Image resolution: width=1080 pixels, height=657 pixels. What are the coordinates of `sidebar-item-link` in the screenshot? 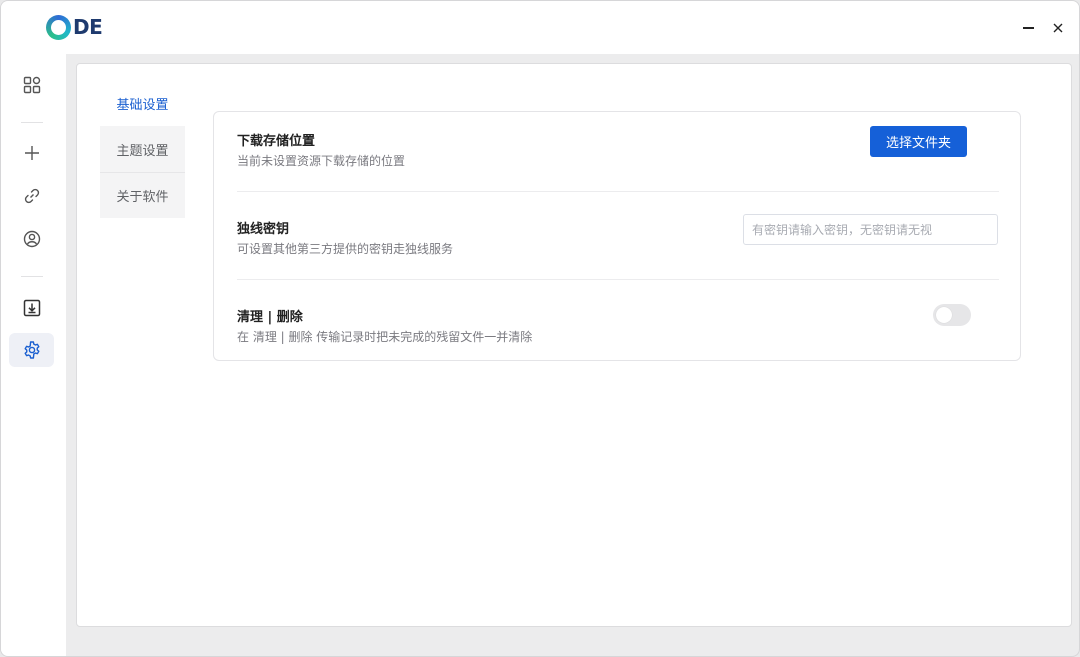 It's located at (31, 196).